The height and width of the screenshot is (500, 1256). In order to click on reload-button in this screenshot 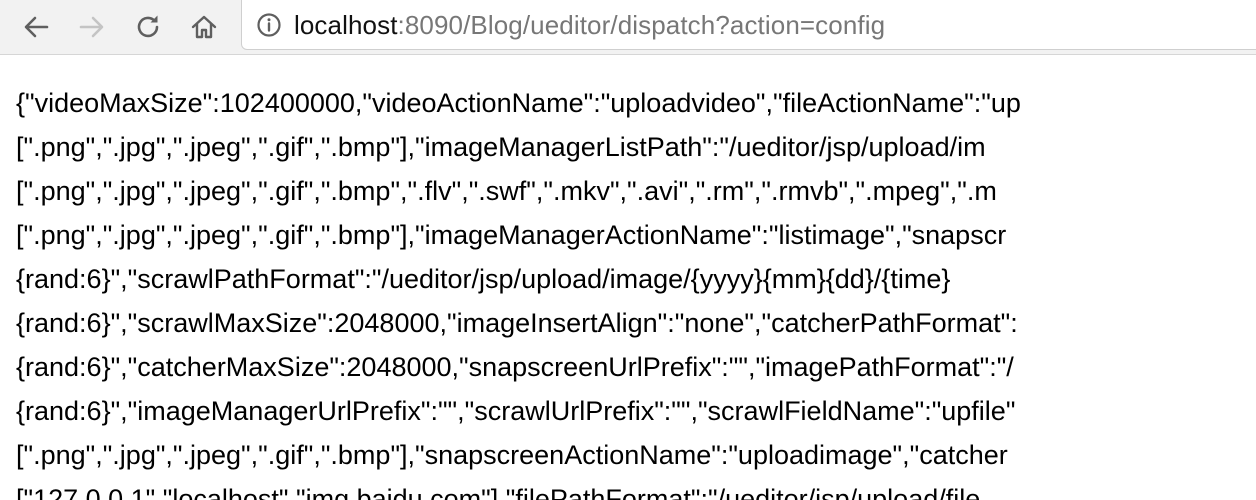, I will do `click(148, 27)`.